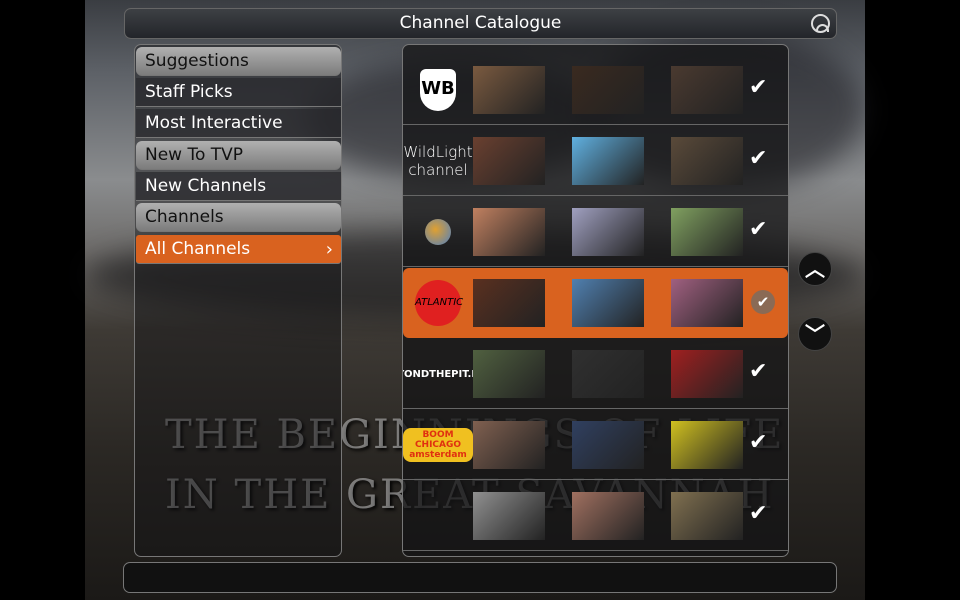  I want to click on chevron-down-icon: ﹀, so click(815, 334).